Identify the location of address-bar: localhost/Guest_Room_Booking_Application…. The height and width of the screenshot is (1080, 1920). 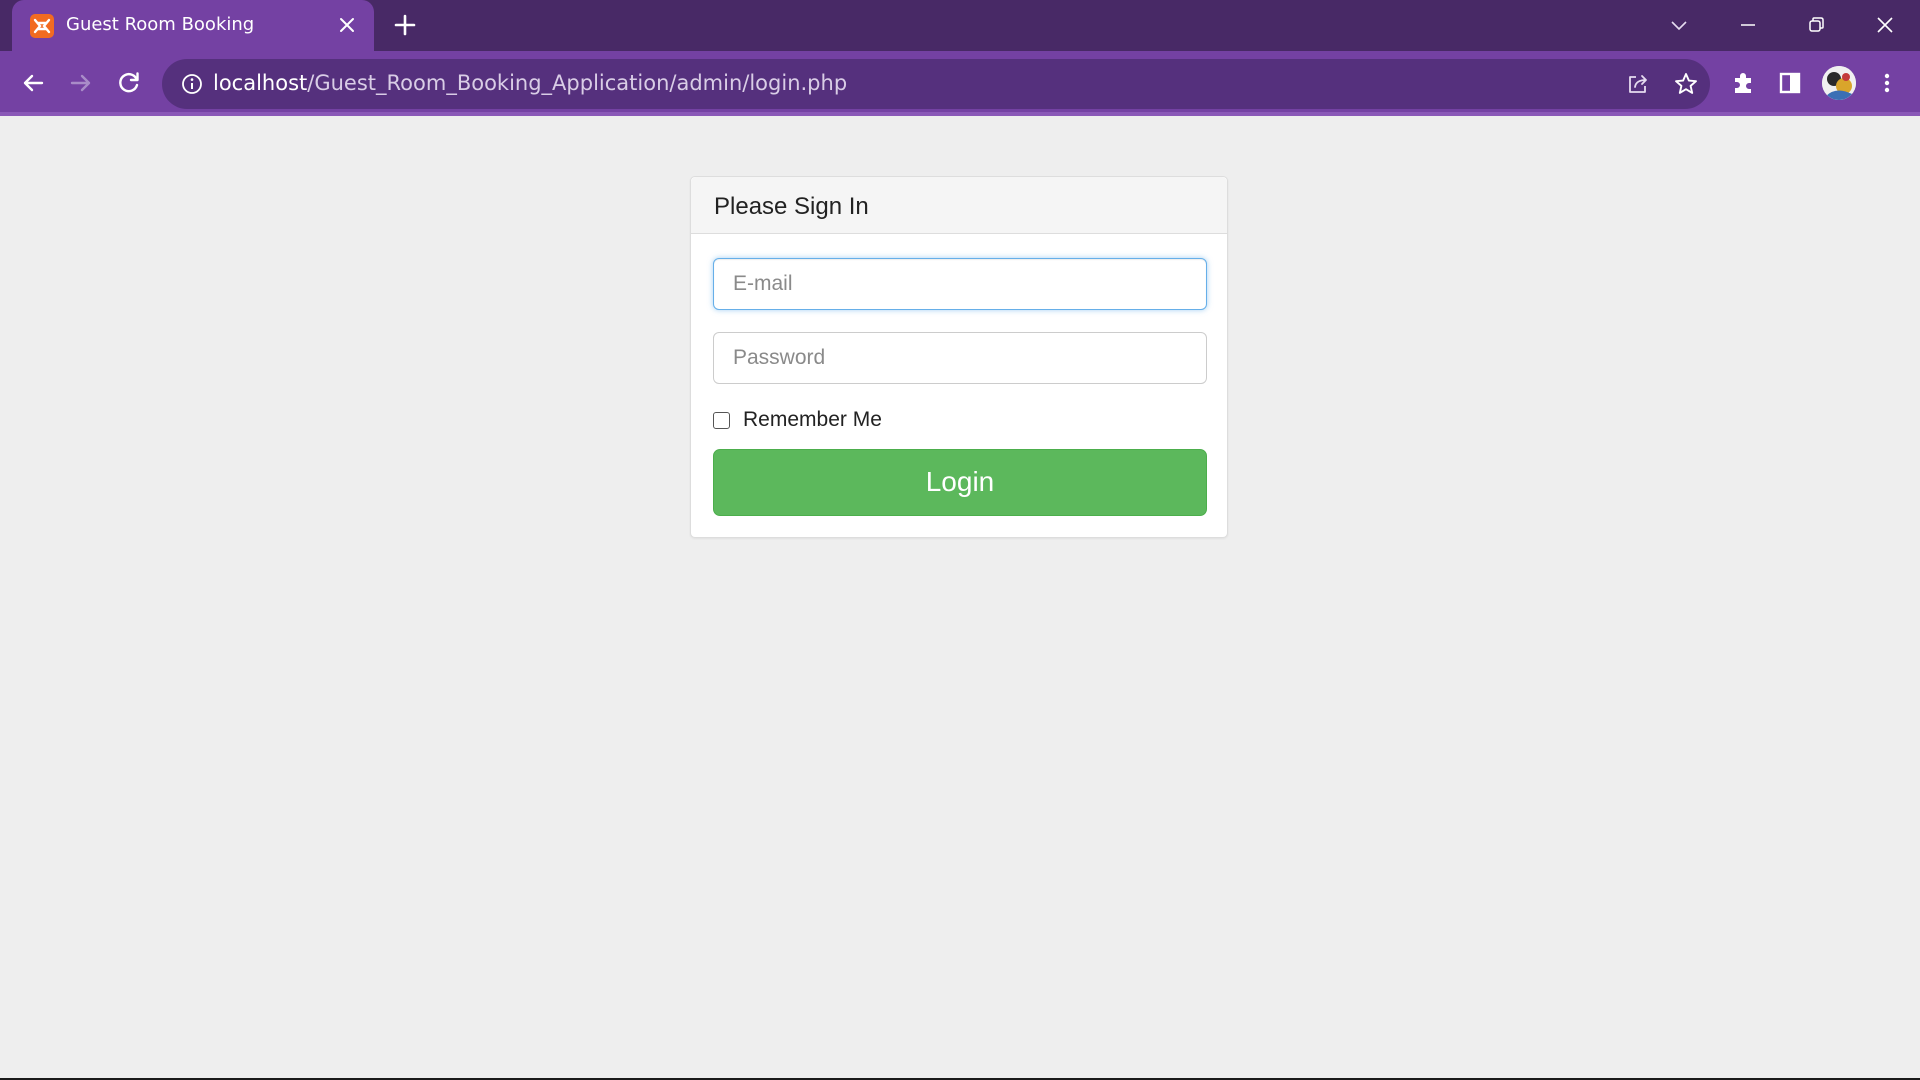
(936, 84).